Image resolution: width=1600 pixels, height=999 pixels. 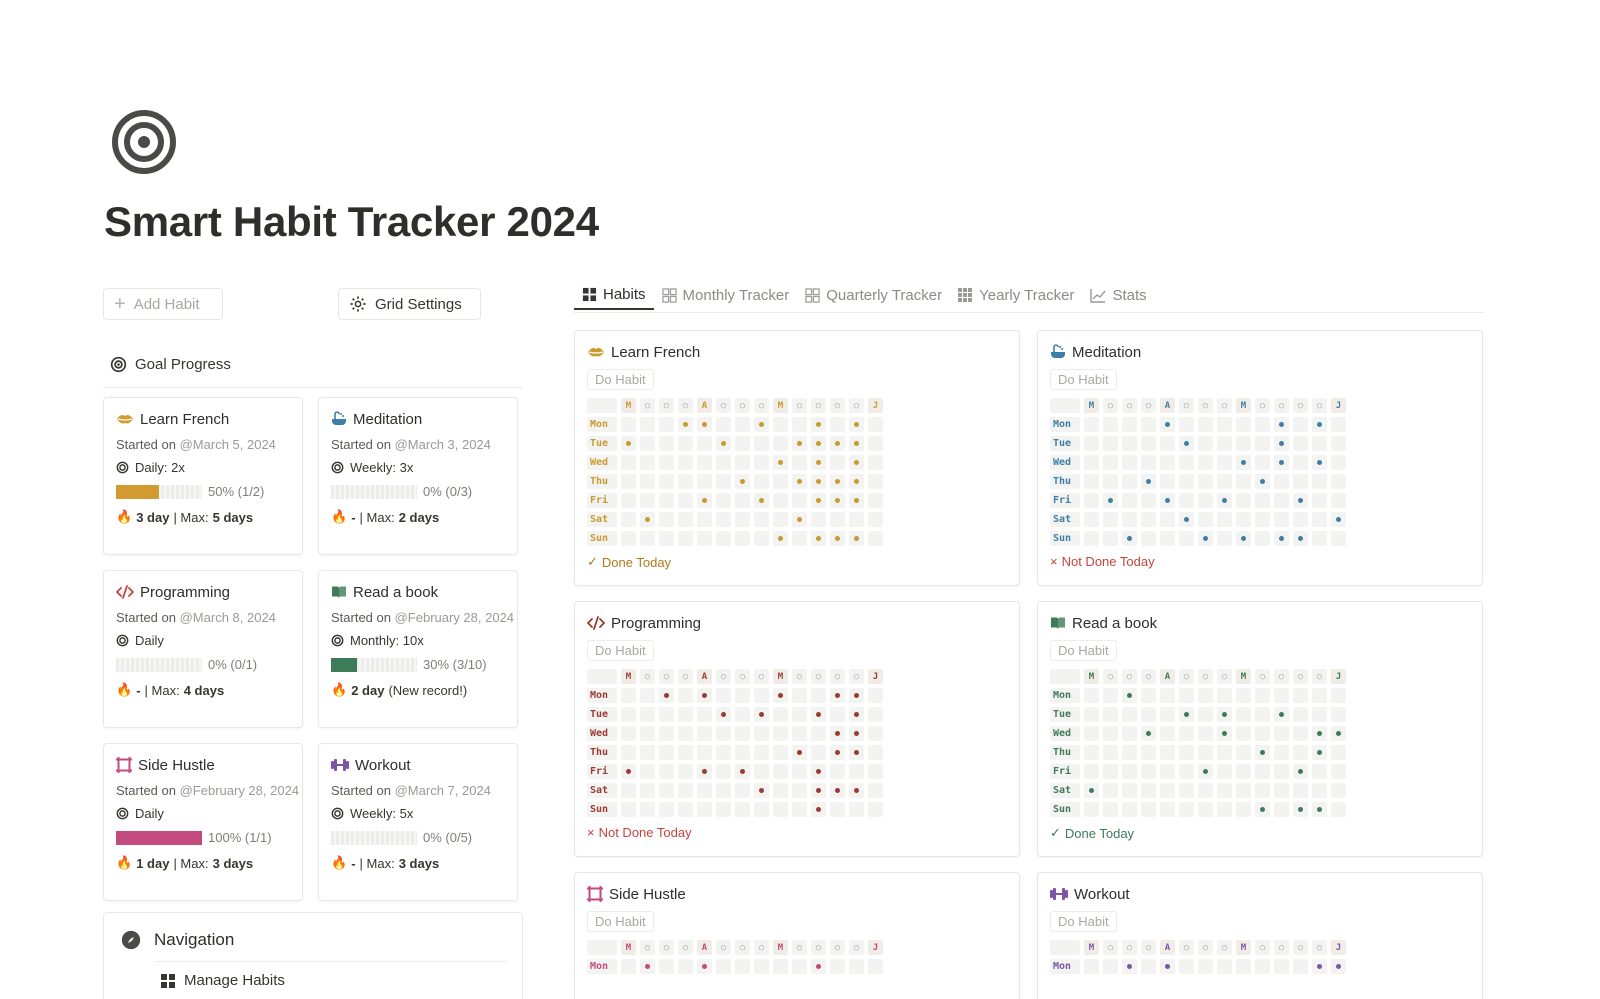 I want to click on tab-habits: Habits, so click(x=614, y=295).